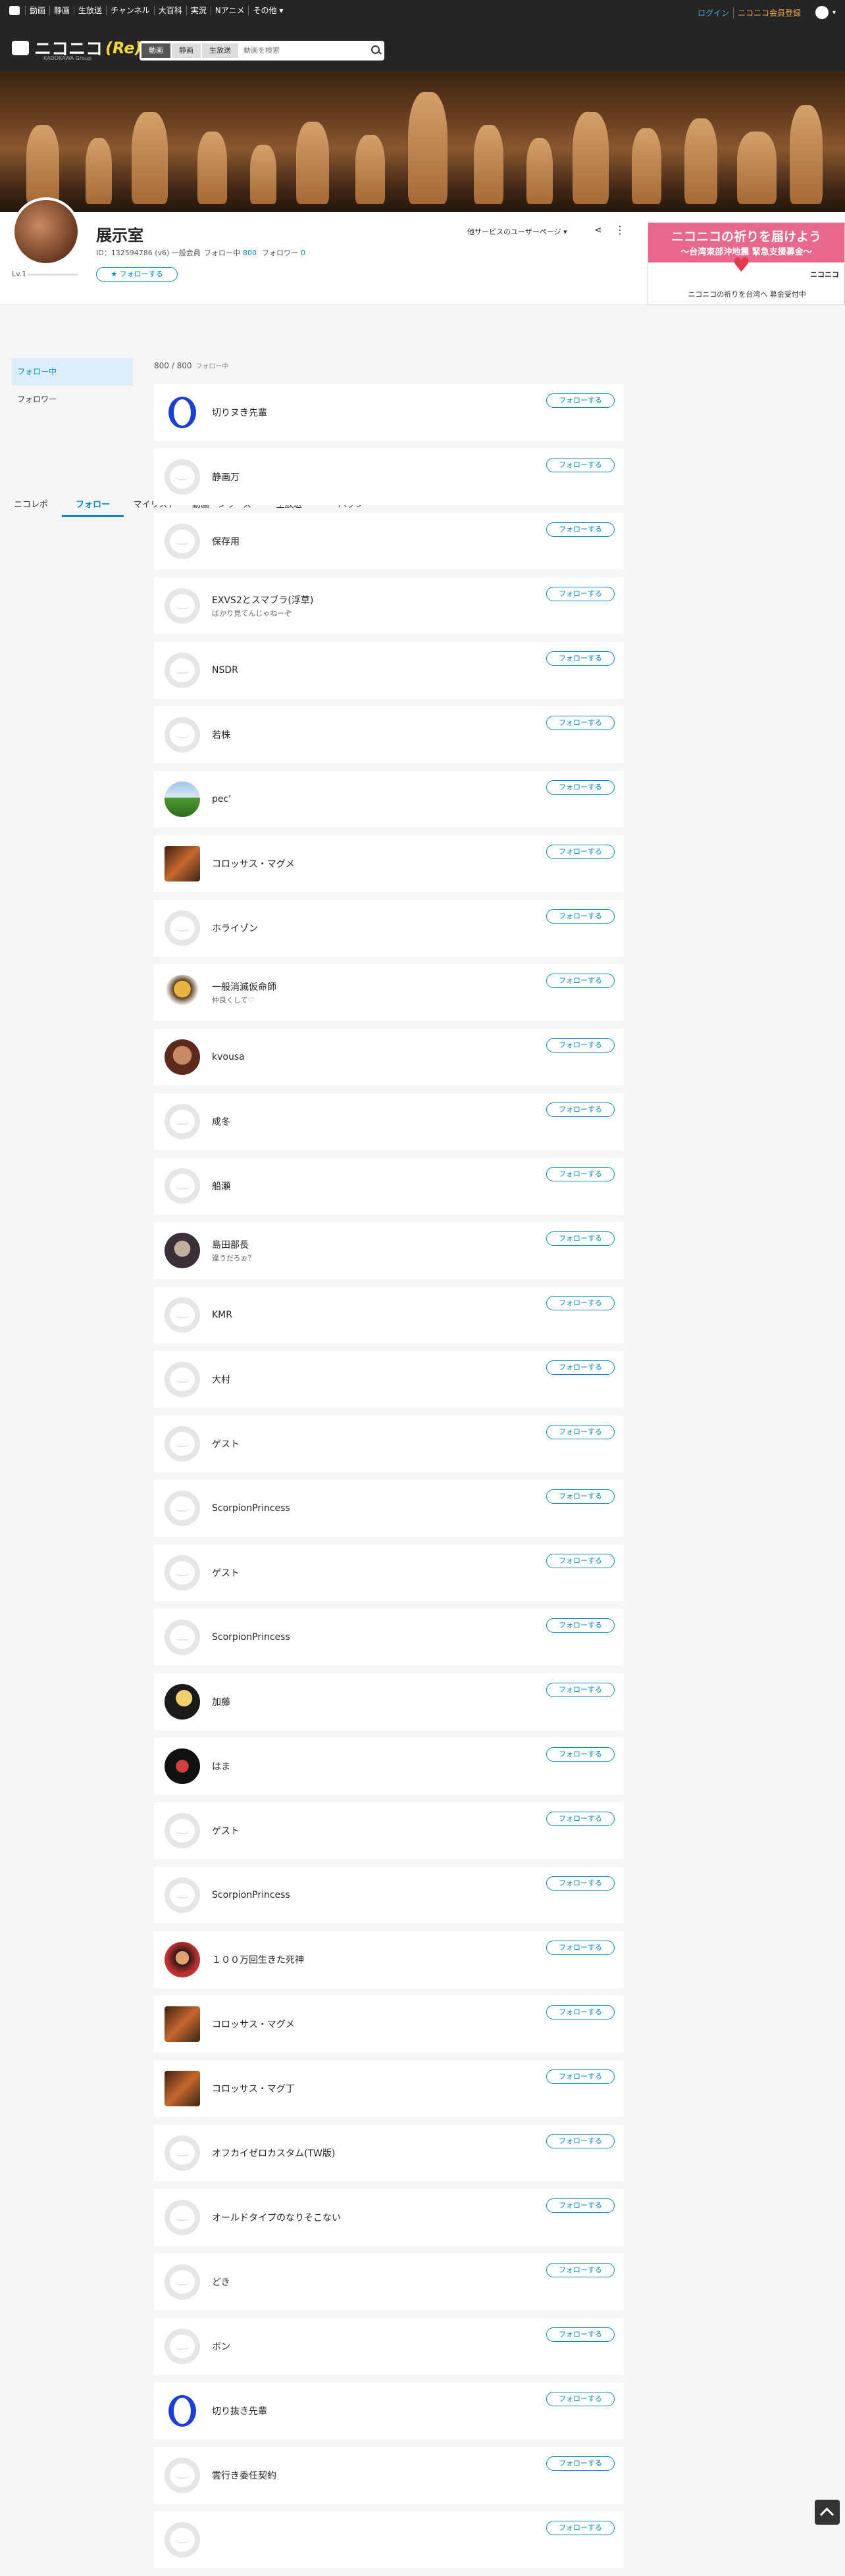  Describe the element at coordinates (234, 1244) in the screenshot. I see `user-name-link: 島田部長` at that location.